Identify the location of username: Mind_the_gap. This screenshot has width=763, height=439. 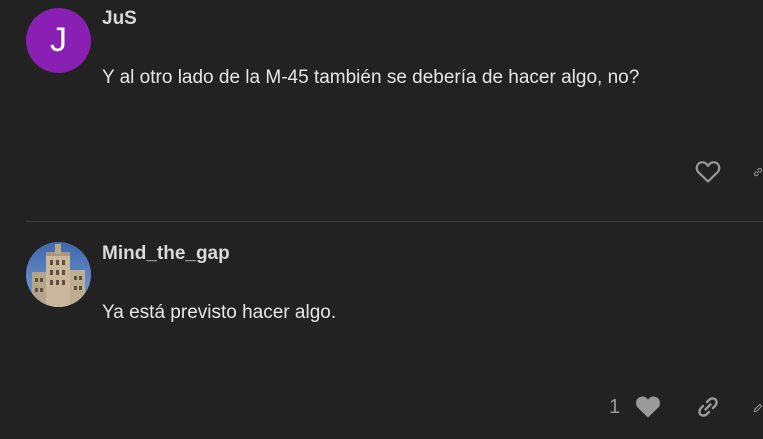
(166, 254).